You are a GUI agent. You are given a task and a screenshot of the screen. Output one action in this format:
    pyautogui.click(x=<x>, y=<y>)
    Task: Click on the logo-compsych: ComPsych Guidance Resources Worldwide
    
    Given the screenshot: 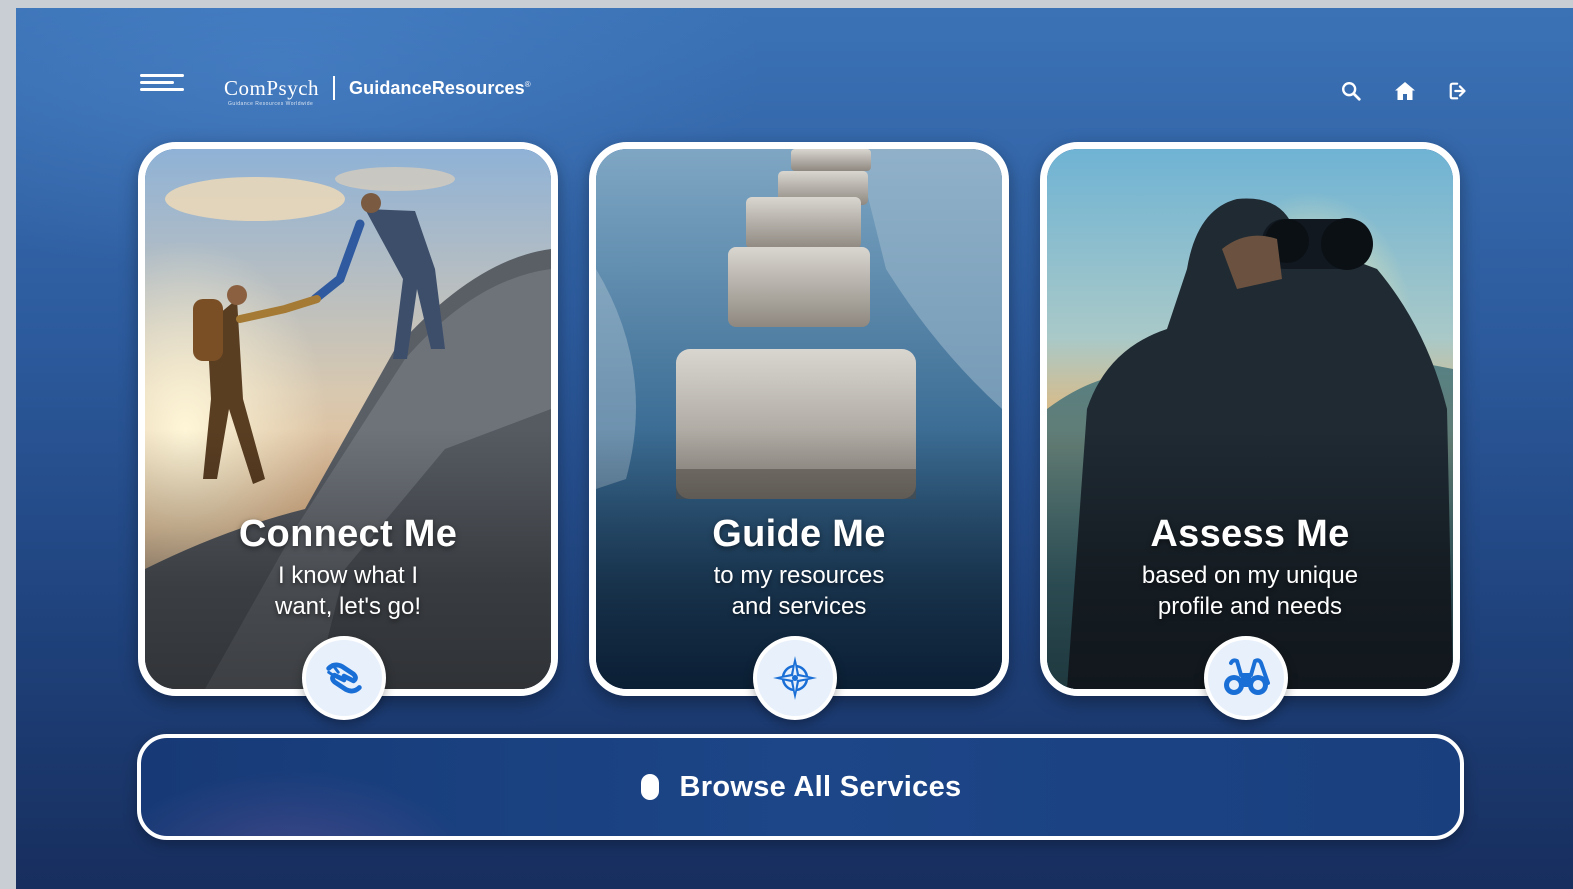 What is the action you would take?
    pyautogui.click(x=272, y=91)
    